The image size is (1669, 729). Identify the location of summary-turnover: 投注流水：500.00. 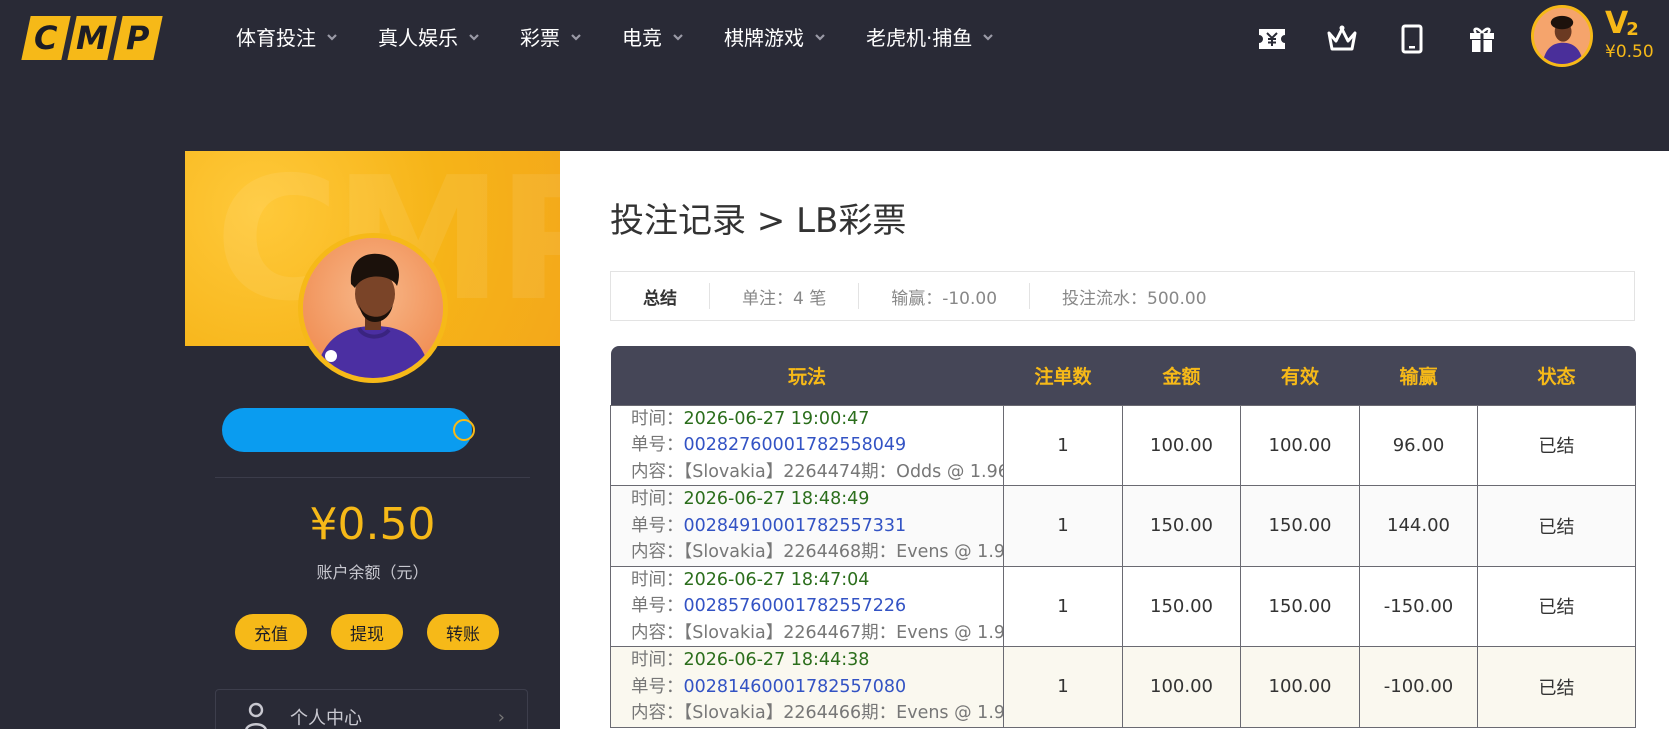
(1134, 298).